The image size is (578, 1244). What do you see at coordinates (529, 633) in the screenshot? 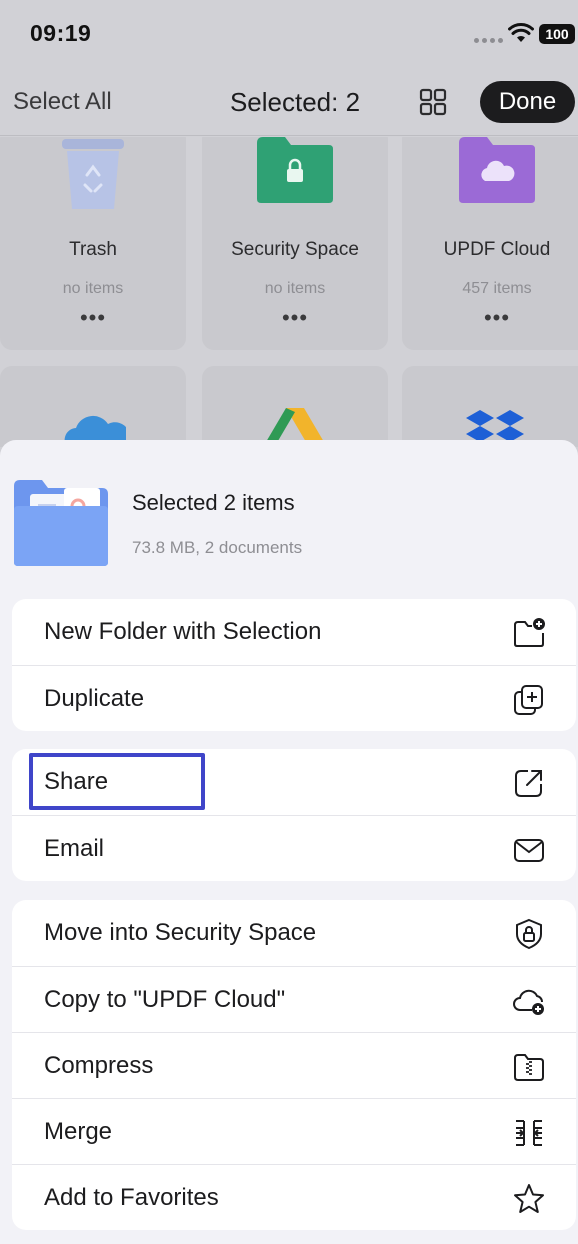
I see `new-folder-icon` at bounding box center [529, 633].